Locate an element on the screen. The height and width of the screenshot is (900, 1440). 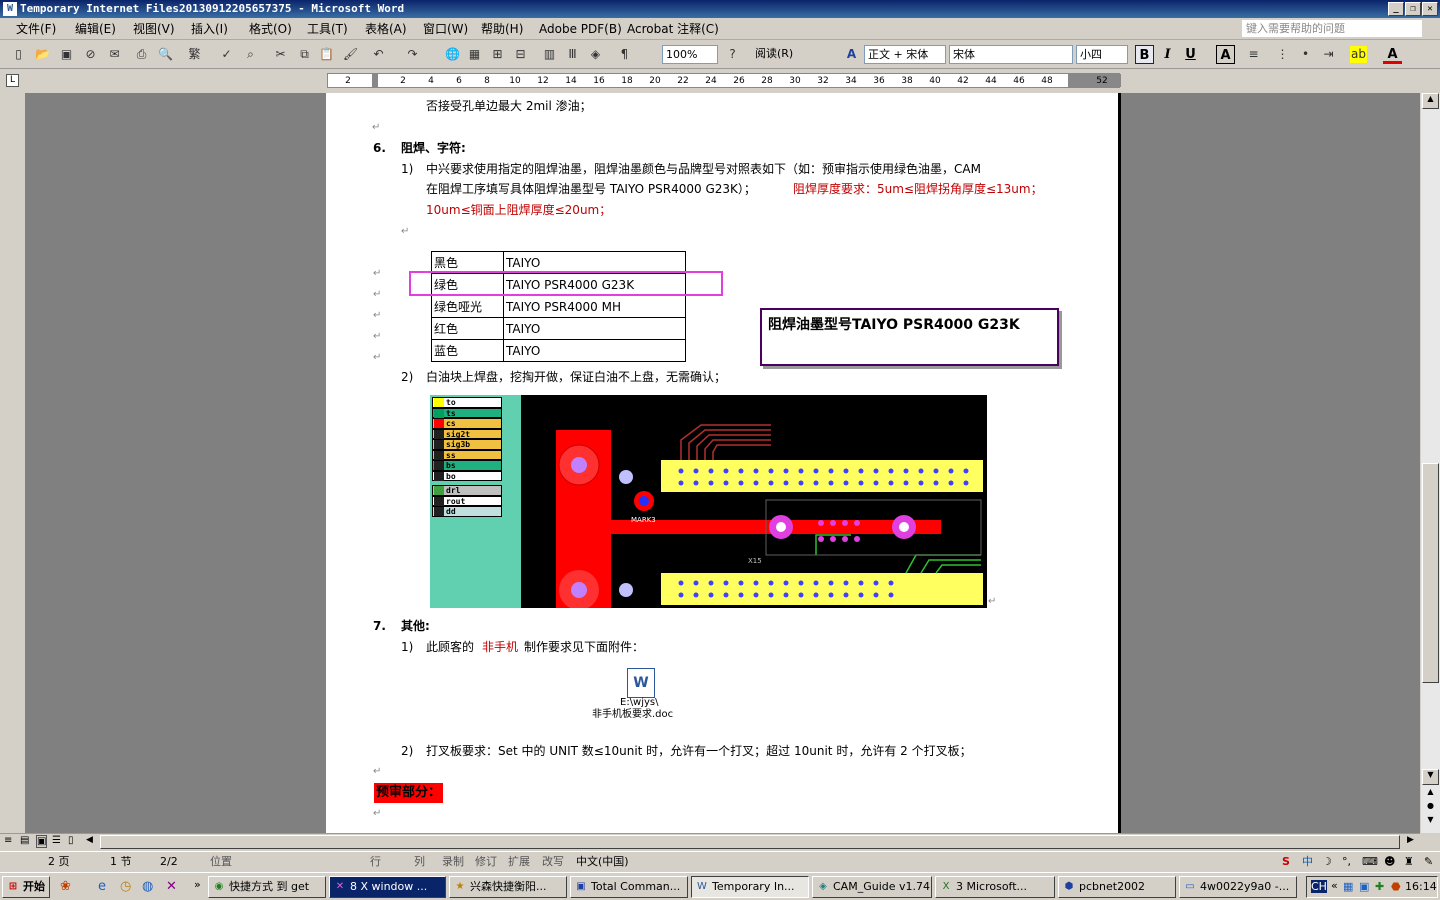
scroll-right-button: ▶ is located at coordinates (1410, 840).